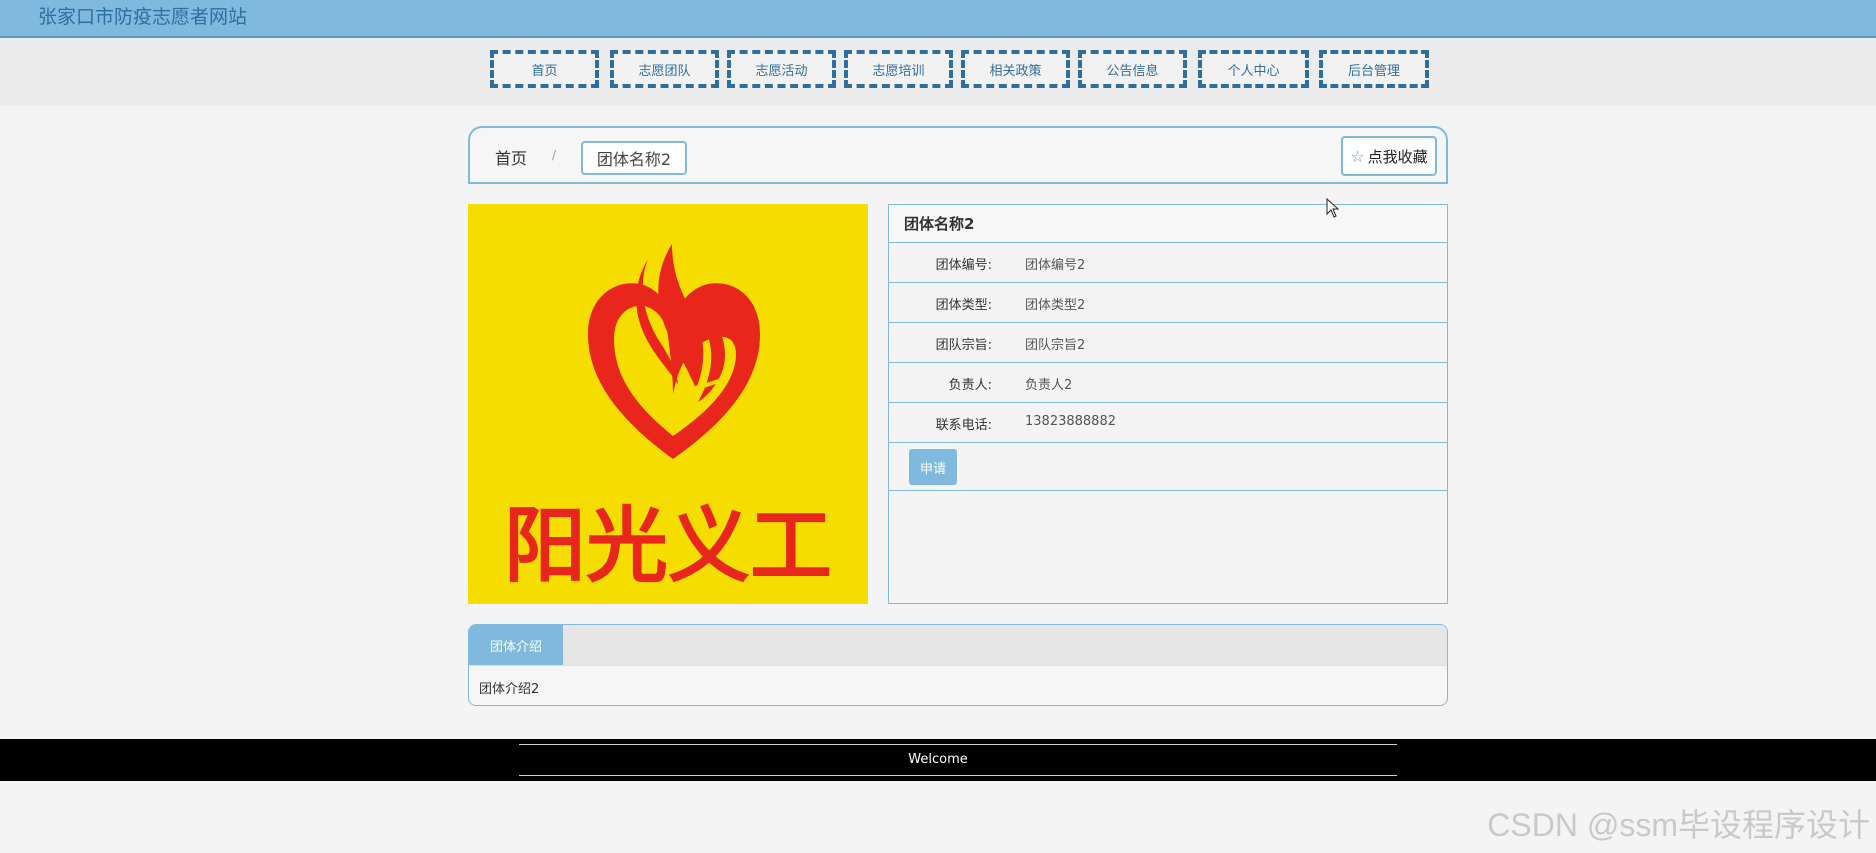  What do you see at coordinates (963, 425) in the screenshot?
I see `detail-label: 联系电话:` at bounding box center [963, 425].